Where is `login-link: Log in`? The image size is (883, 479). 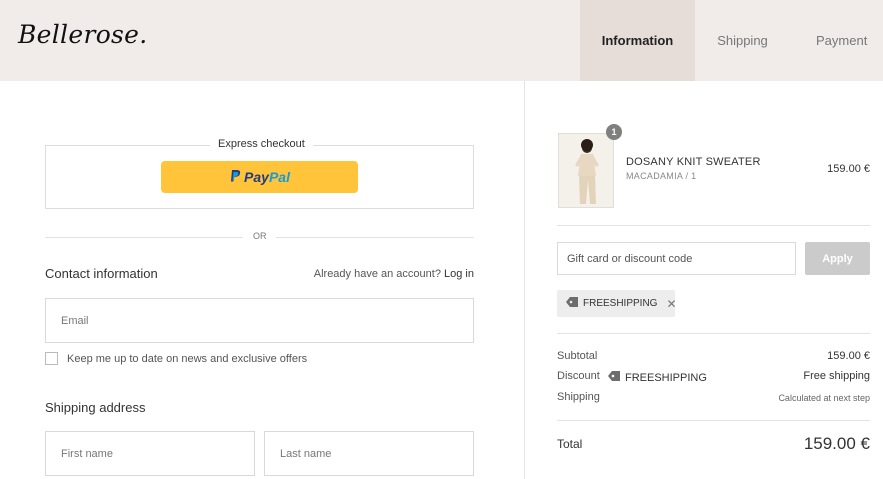 login-link: Log in is located at coordinates (459, 274).